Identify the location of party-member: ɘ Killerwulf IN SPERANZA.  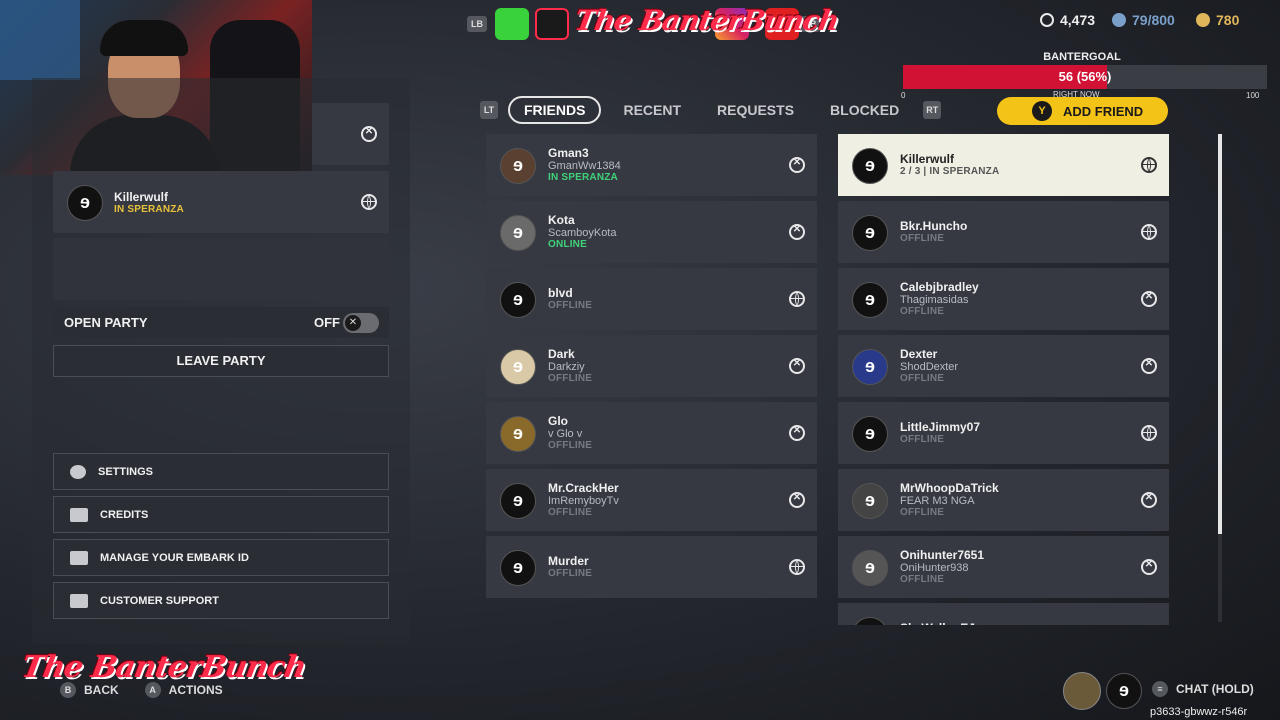
(221, 202).